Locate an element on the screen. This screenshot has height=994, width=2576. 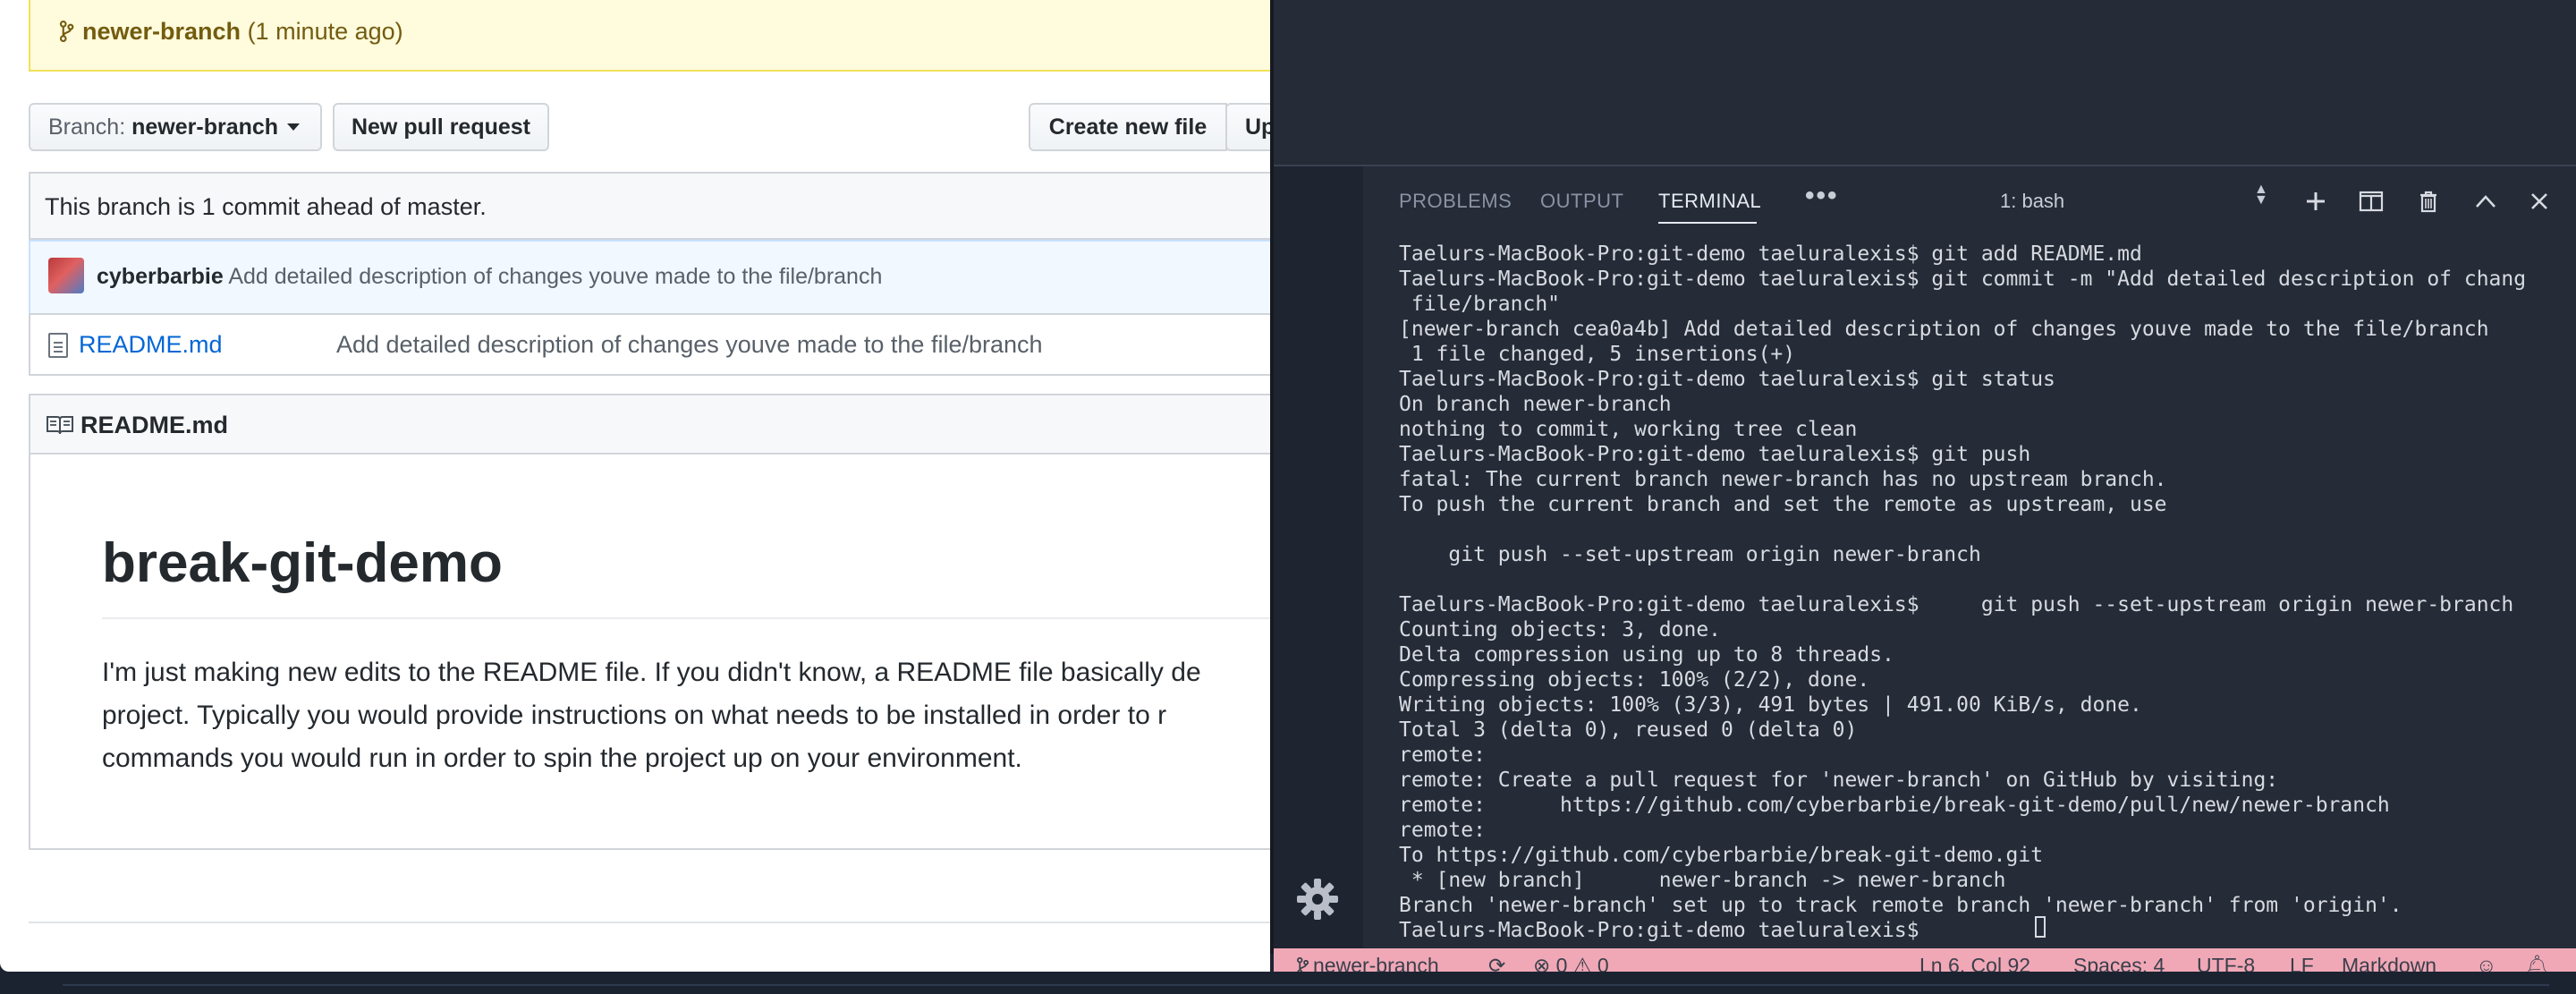
branch-icon is located at coordinates (66, 31).